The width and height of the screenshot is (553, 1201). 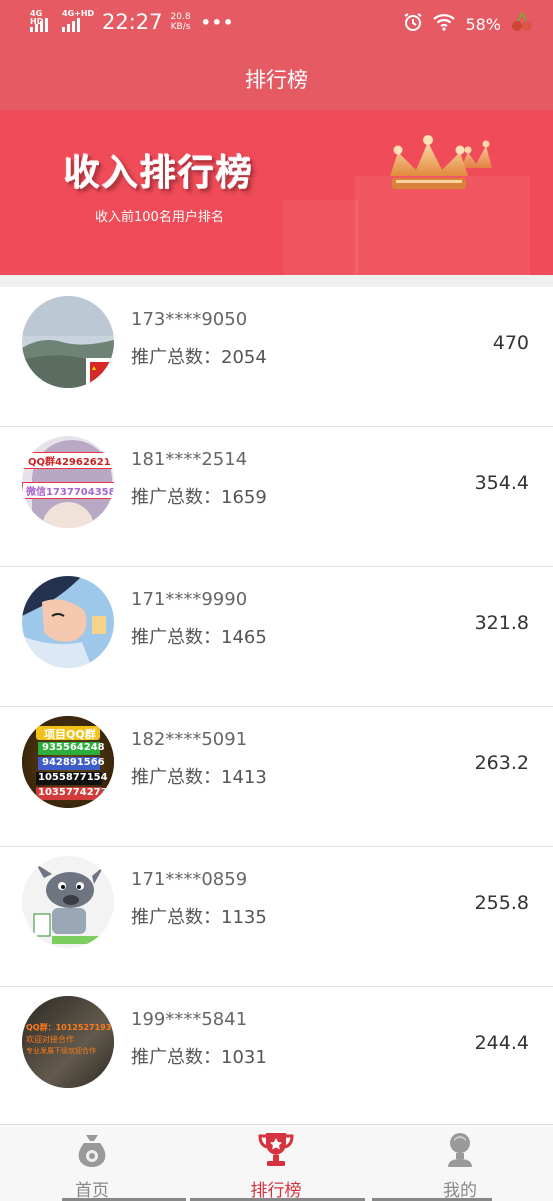 I want to click on tab-home: 首页, so click(x=92, y=1163).